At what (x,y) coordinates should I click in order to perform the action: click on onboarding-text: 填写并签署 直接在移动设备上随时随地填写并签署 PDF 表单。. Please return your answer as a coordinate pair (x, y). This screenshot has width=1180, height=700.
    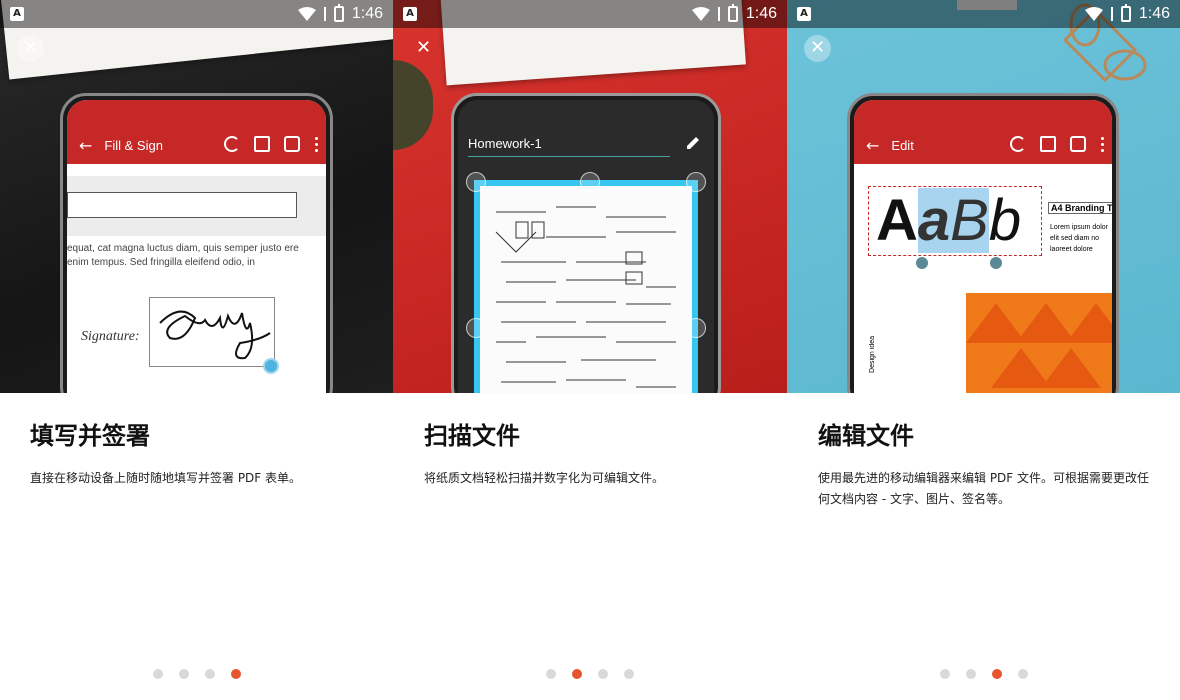
    Looking at the image, I should click on (201, 454).